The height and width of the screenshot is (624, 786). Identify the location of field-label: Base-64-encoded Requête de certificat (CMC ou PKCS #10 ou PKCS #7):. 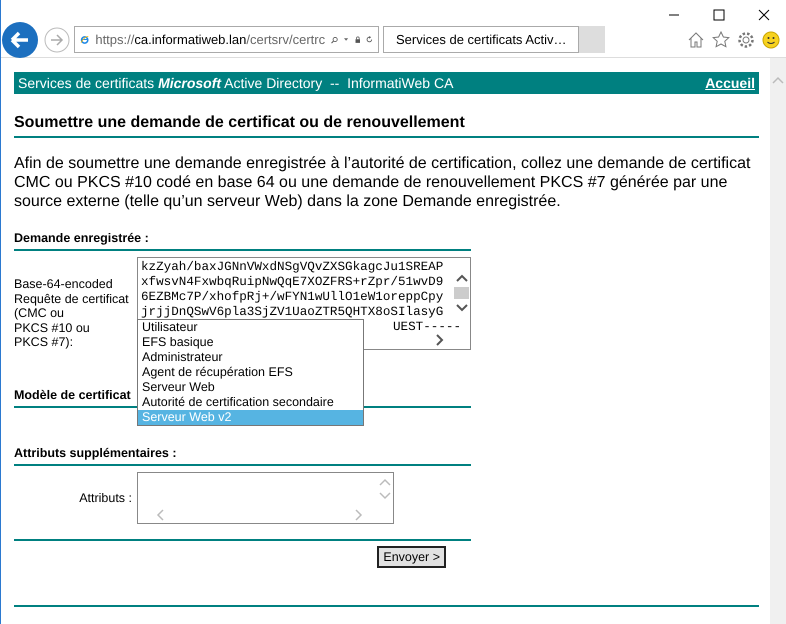
(72, 313).